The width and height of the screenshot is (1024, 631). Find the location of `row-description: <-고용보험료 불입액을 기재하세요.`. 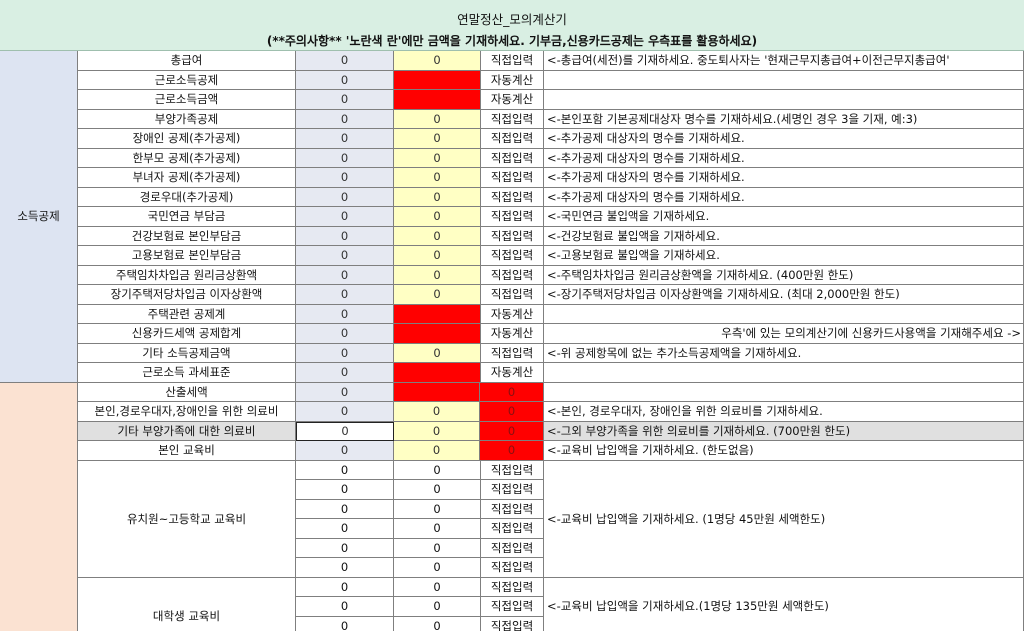

row-description: <-고용보험료 불입액을 기재하세요. is located at coordinates (784, 256).